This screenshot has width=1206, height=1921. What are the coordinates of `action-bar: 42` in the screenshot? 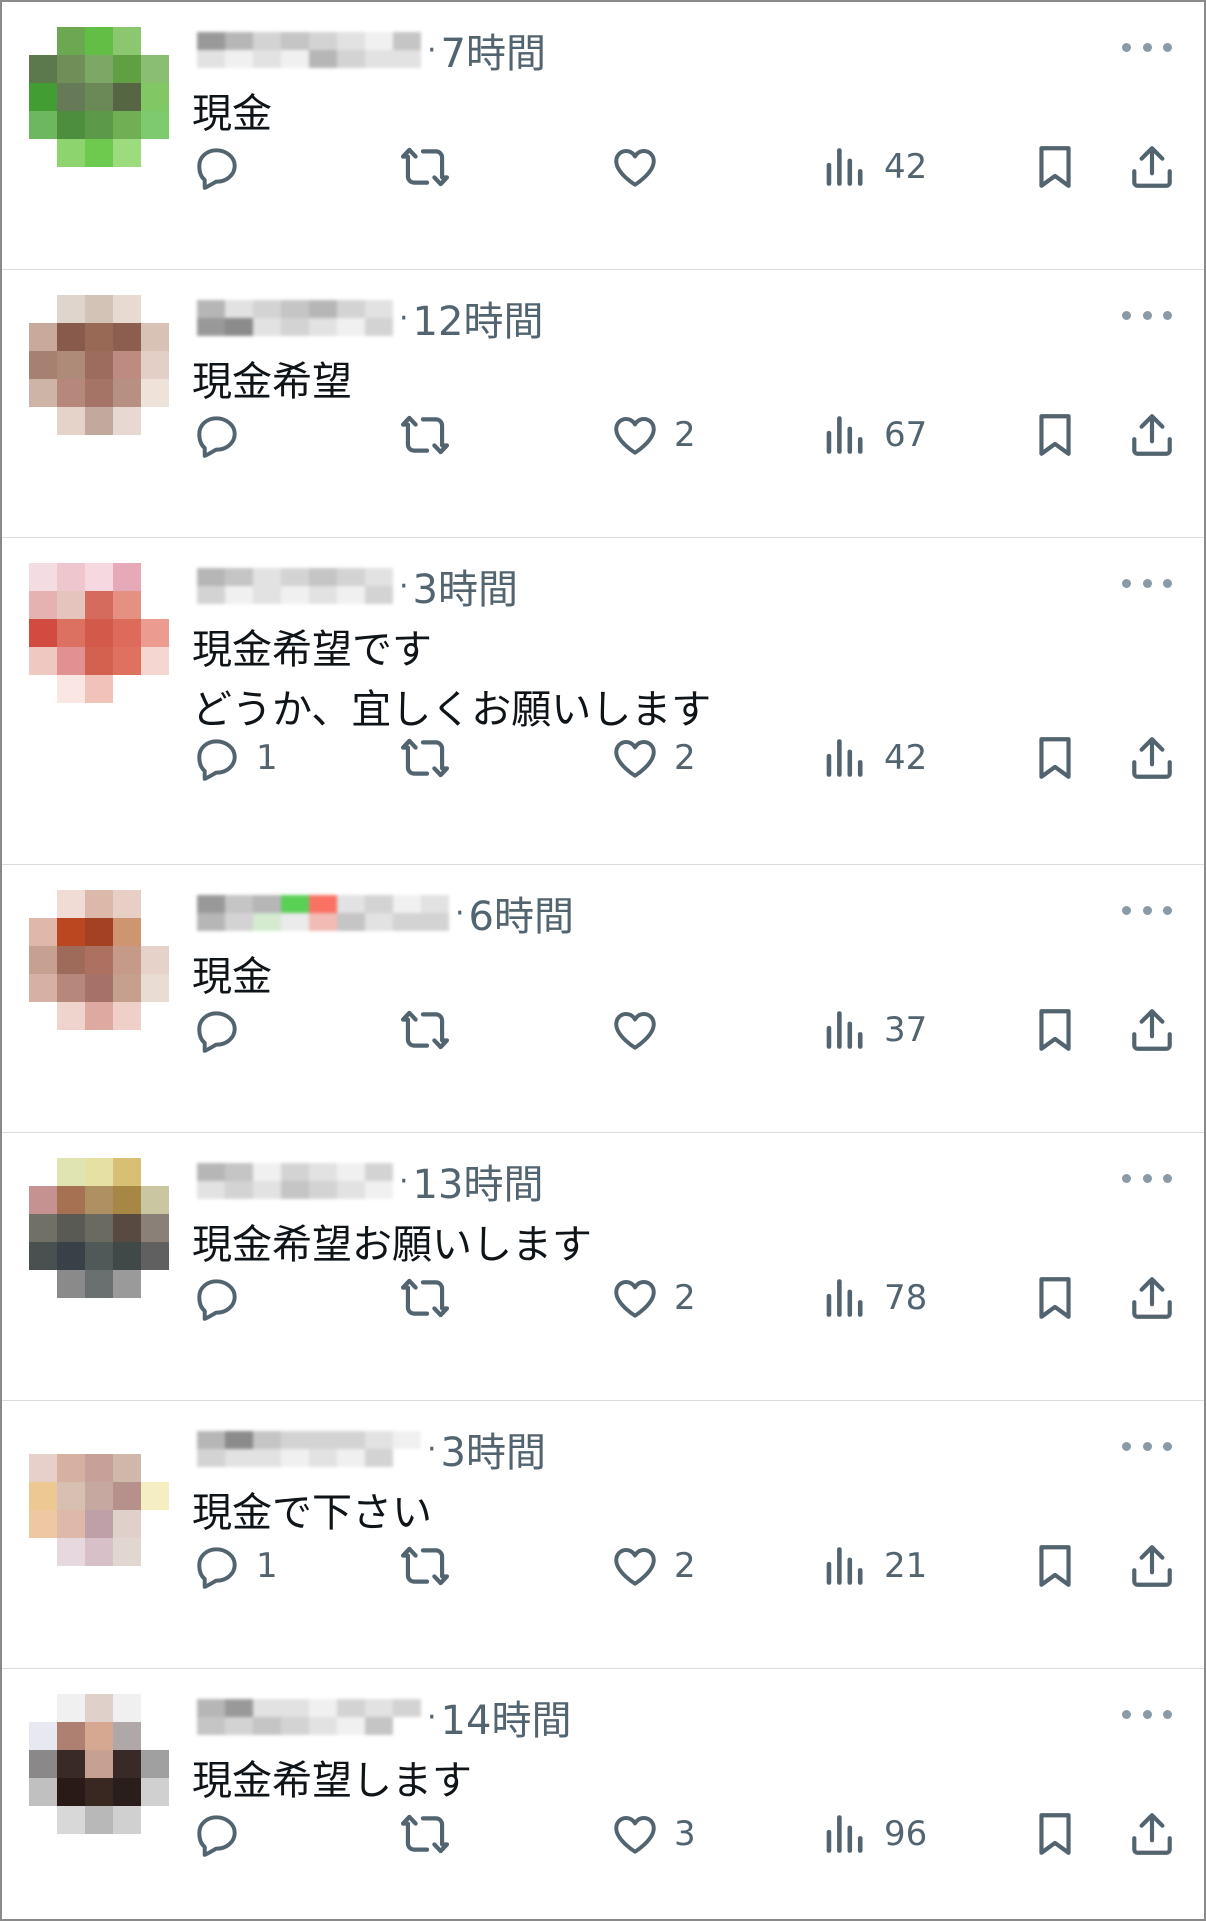 It's located at (685, 167).